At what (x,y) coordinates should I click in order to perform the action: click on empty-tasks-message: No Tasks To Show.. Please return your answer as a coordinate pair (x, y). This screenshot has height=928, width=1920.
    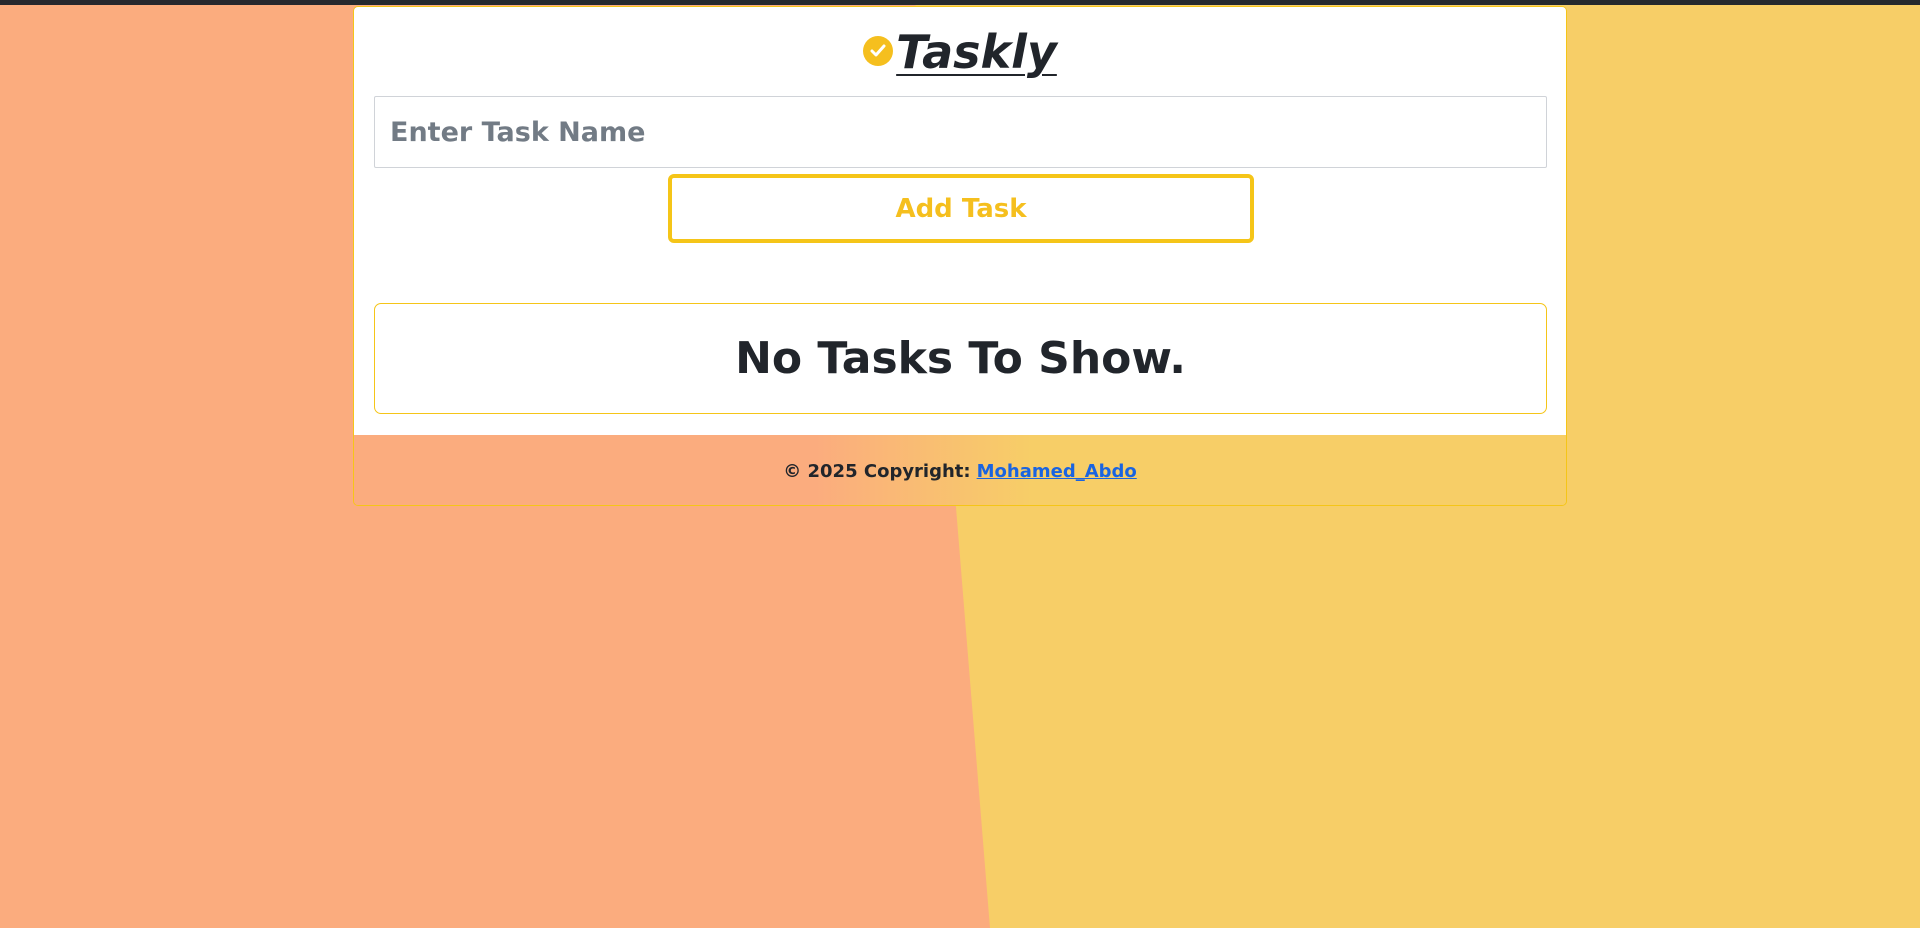
    Looking at the image, I should click on (960, 358).